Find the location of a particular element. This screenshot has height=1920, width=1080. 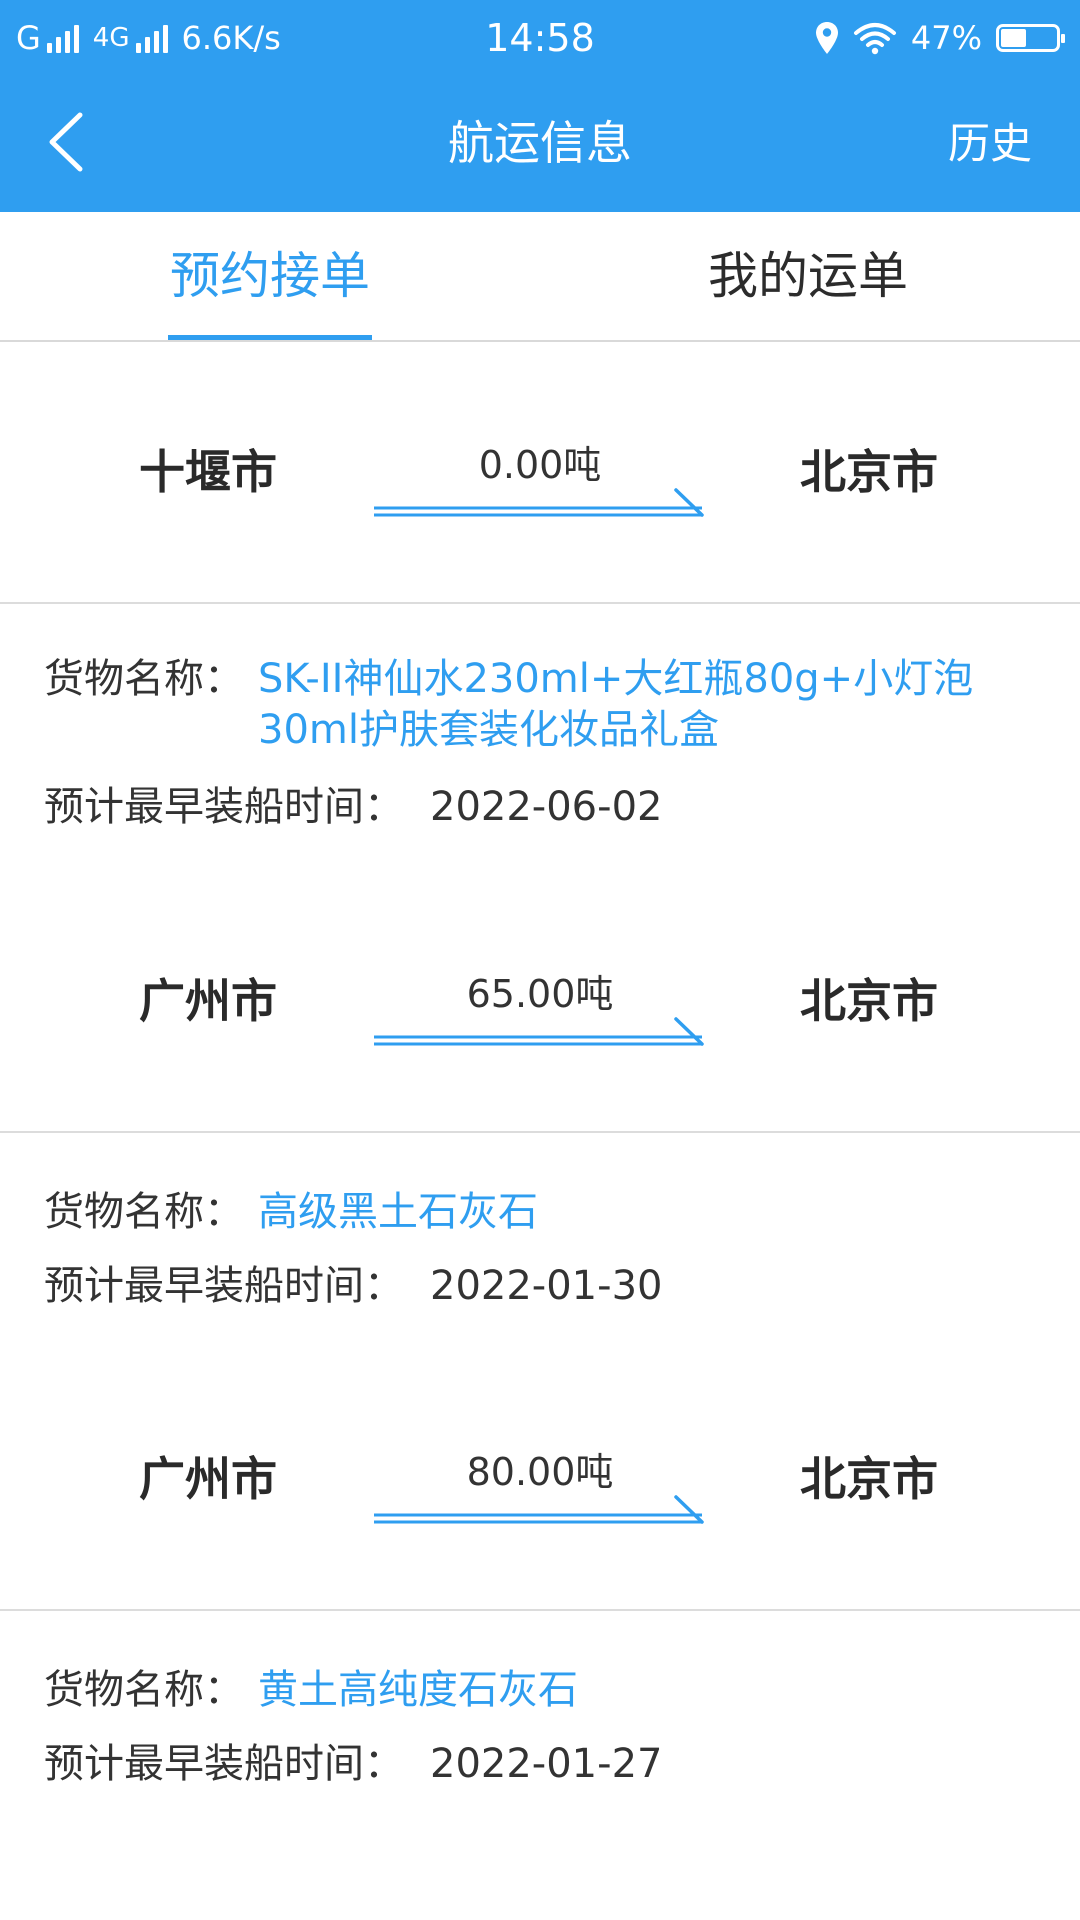

battery-level is located at coordinates (1013, 38).